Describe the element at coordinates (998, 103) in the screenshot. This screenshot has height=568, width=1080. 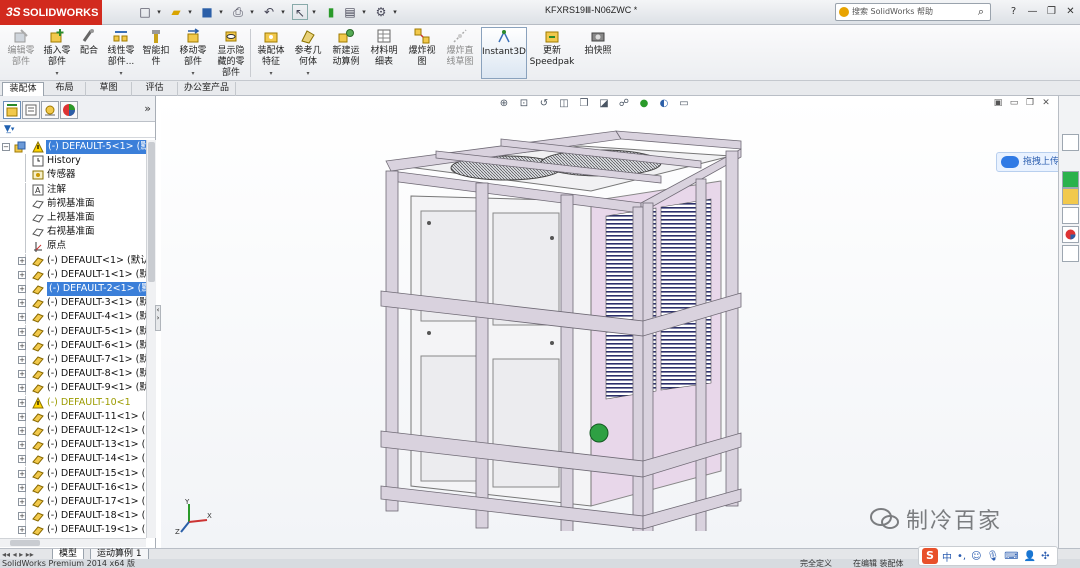
I see `split-view-icon: ▣` at that location.